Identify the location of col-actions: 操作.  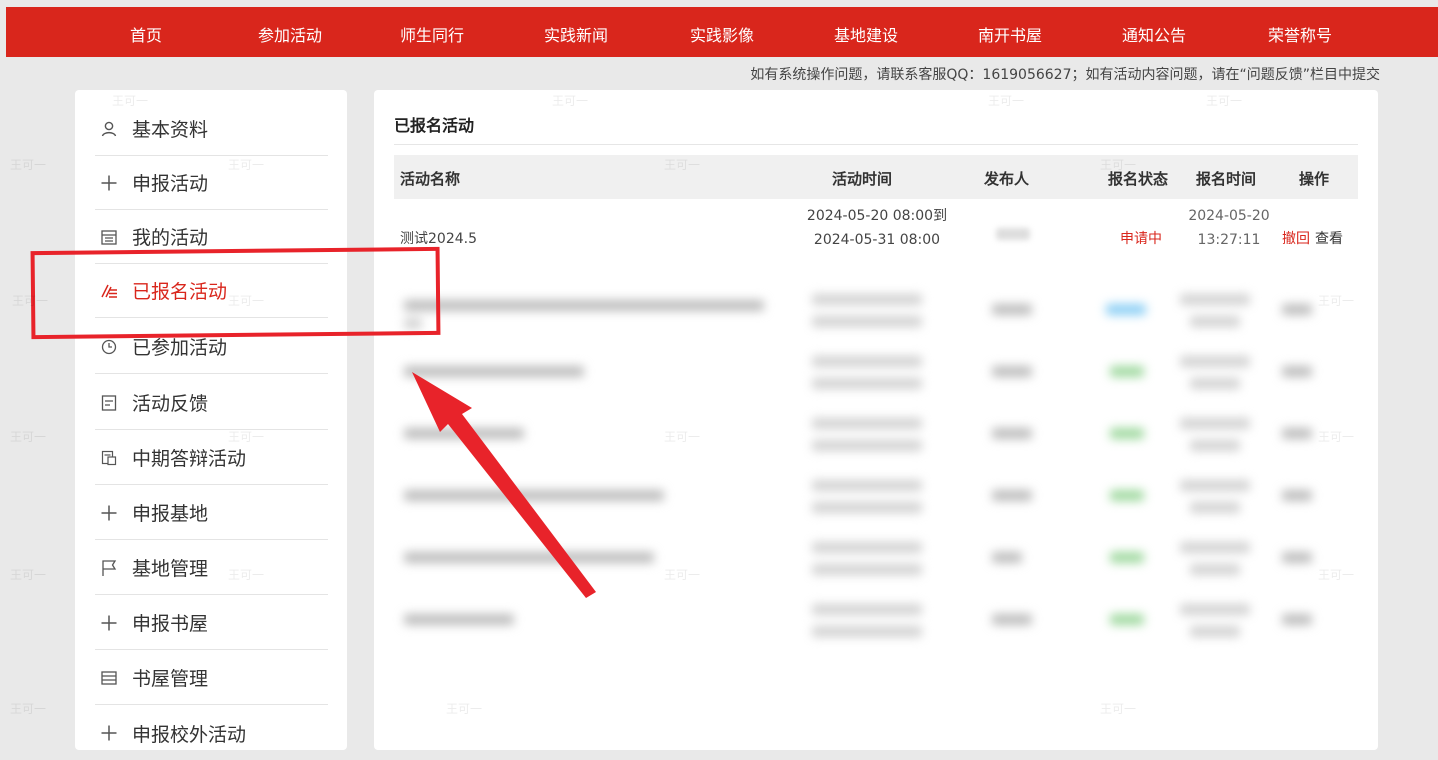
(1314, 179).